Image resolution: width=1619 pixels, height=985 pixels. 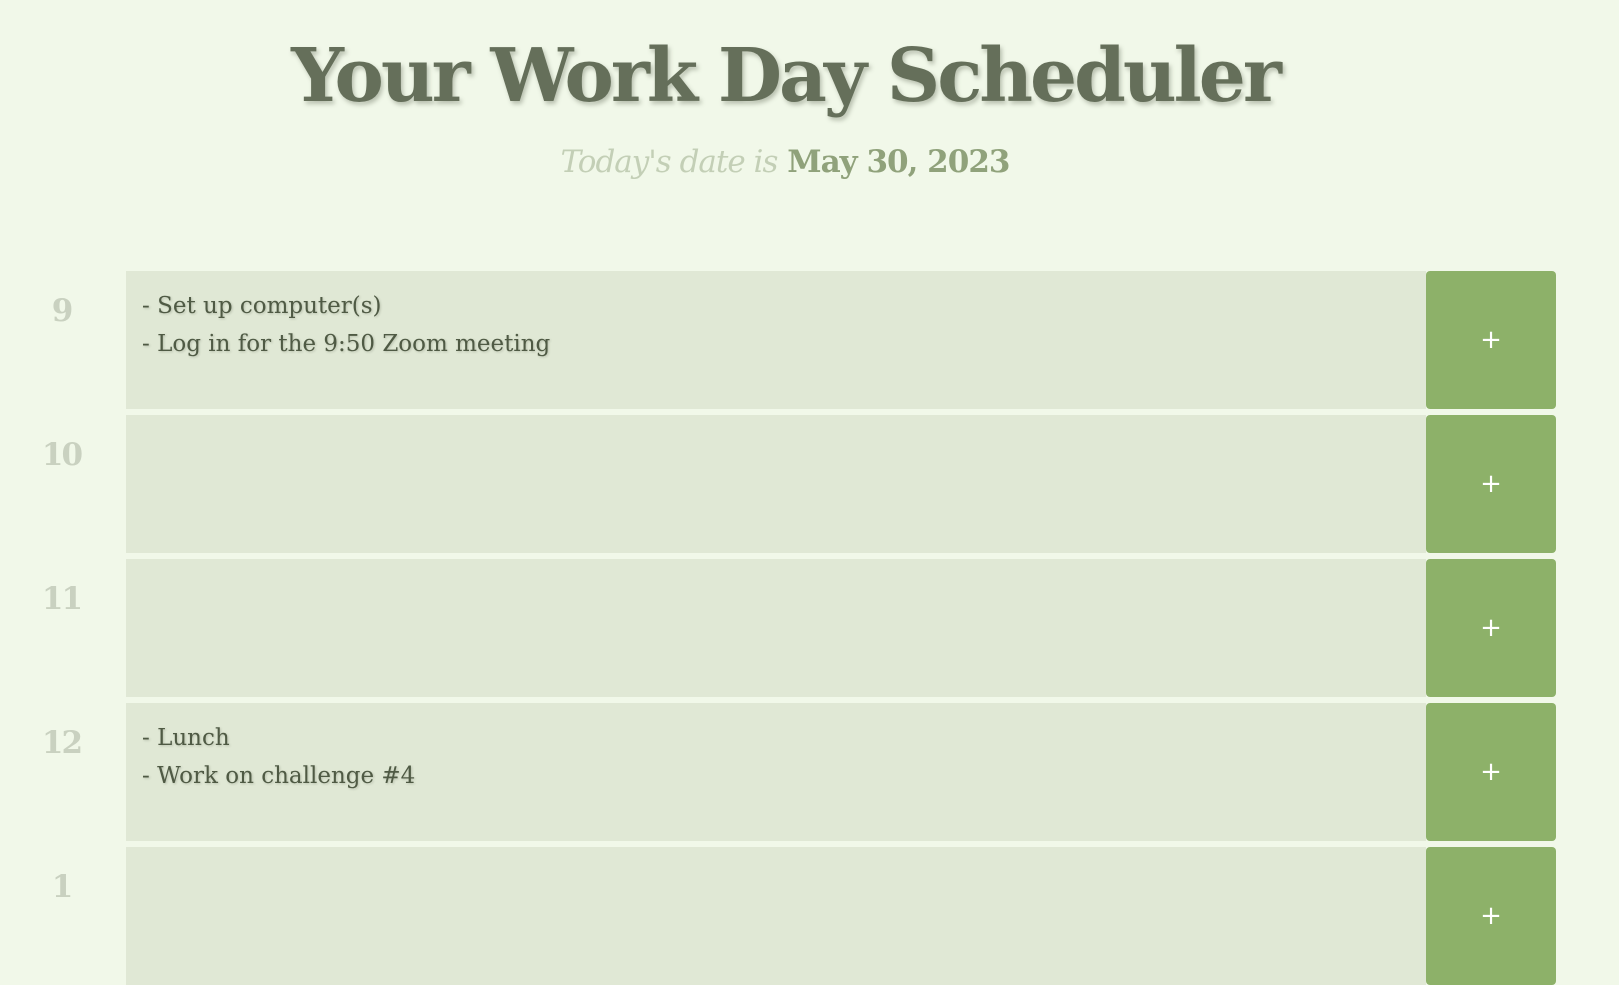 What do you see at coordinates (786, 76) in the screenshot?
I see `page-title: Your Work Day Scheduler` at bounding box center [786, 76].